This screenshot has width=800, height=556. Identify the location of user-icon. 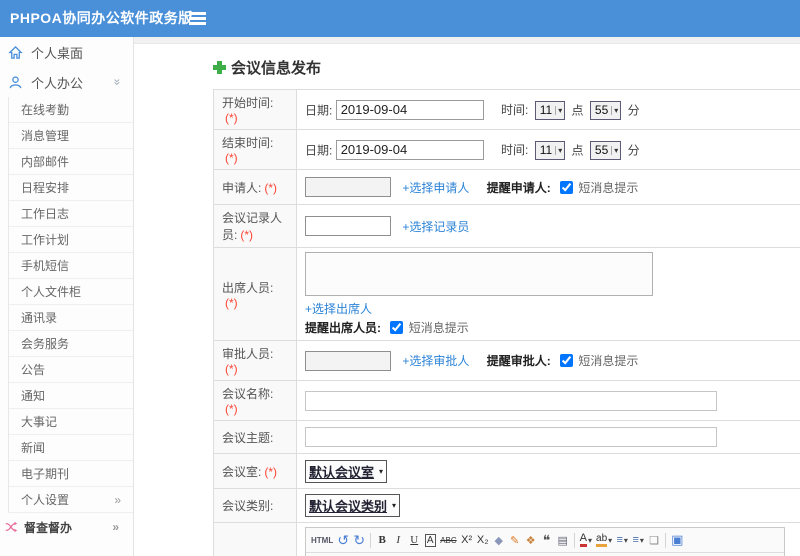
(15, 81).